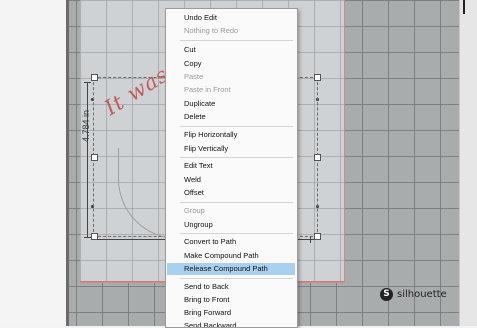 The image size is (477, 328). Describe the element at coordinates (386, 294) in the screenshot. I see `silhouette-logo-icon: S` at that location.